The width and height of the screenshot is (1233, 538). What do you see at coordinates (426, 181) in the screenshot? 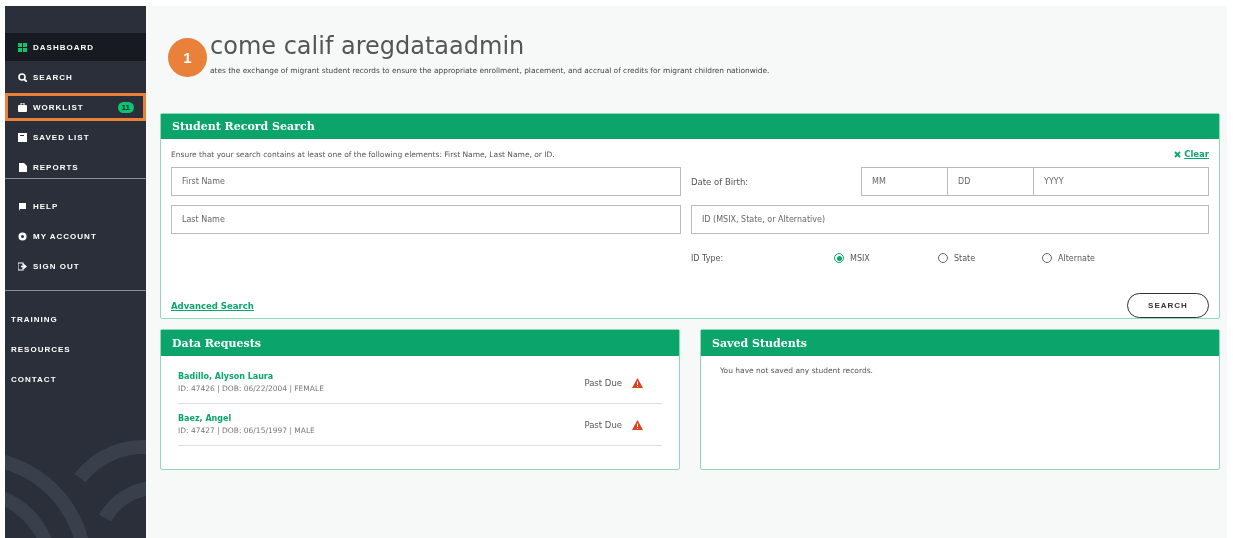
I see `first-name-field: First Name` at bounding box center [426, 181].